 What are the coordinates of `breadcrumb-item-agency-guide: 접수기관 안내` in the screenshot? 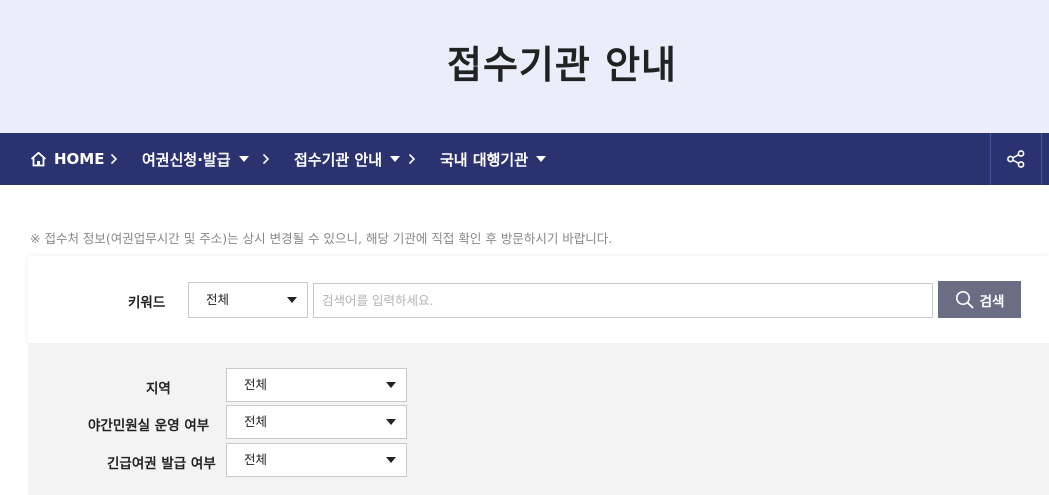 It's located at (347, 159).